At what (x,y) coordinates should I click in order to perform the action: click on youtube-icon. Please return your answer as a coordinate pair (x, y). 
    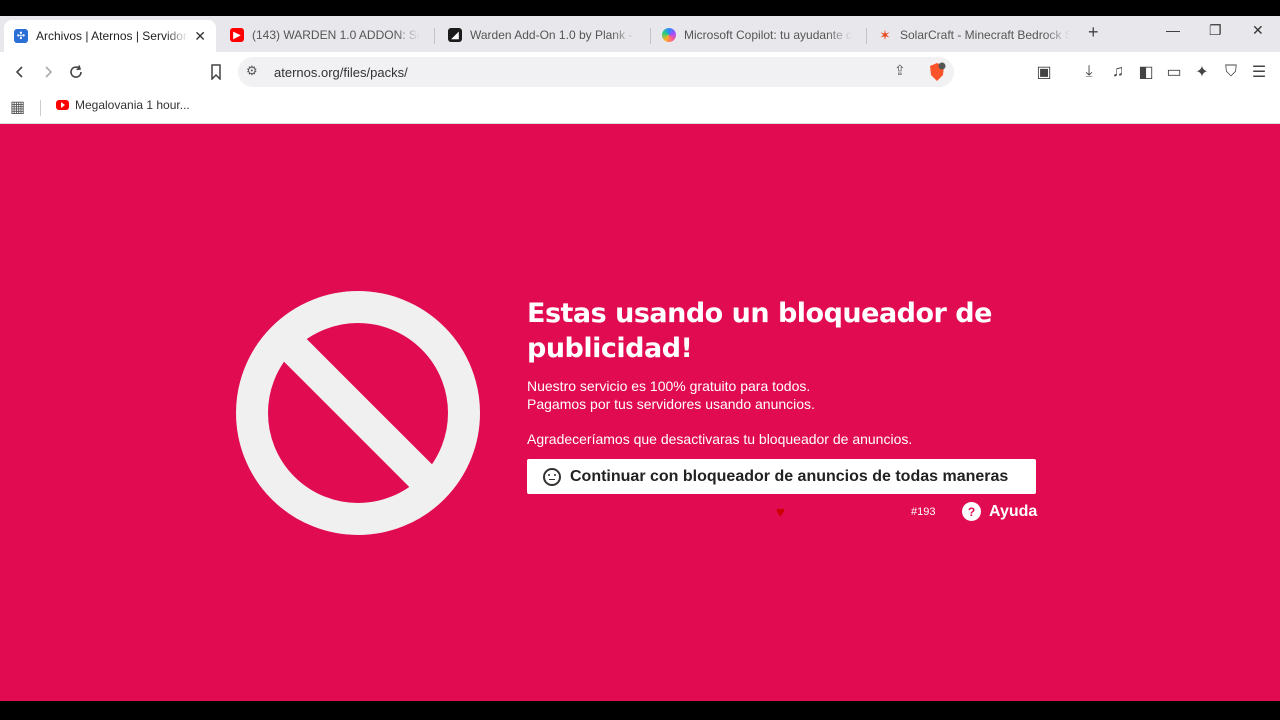
    Looking at the image, I should click on (62, 105).